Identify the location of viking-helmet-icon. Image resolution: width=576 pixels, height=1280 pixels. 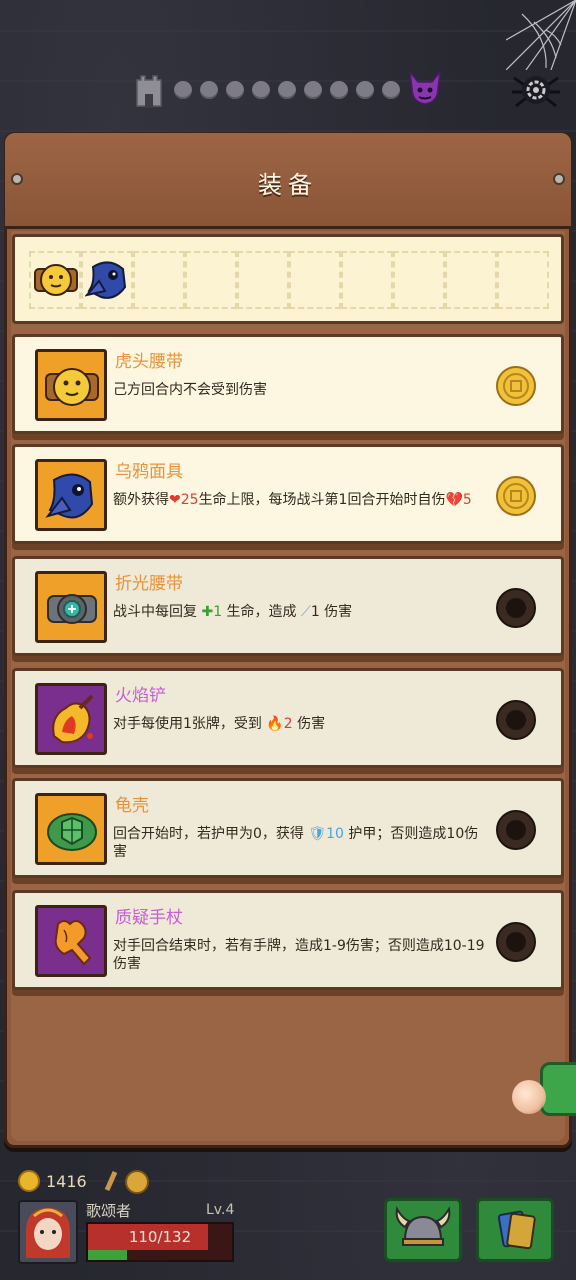
(423, 1226).